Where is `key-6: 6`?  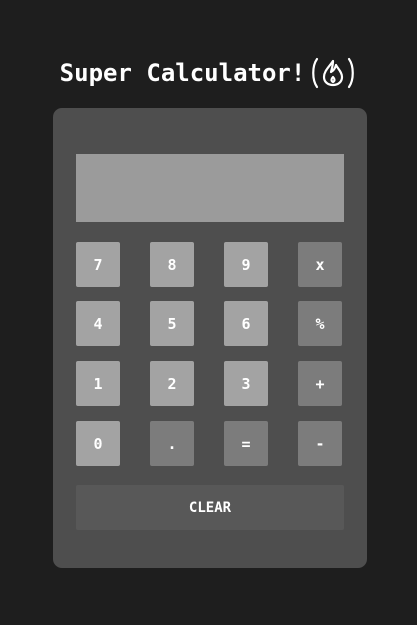 key-6: 6 is located at coordinates (246, 323).